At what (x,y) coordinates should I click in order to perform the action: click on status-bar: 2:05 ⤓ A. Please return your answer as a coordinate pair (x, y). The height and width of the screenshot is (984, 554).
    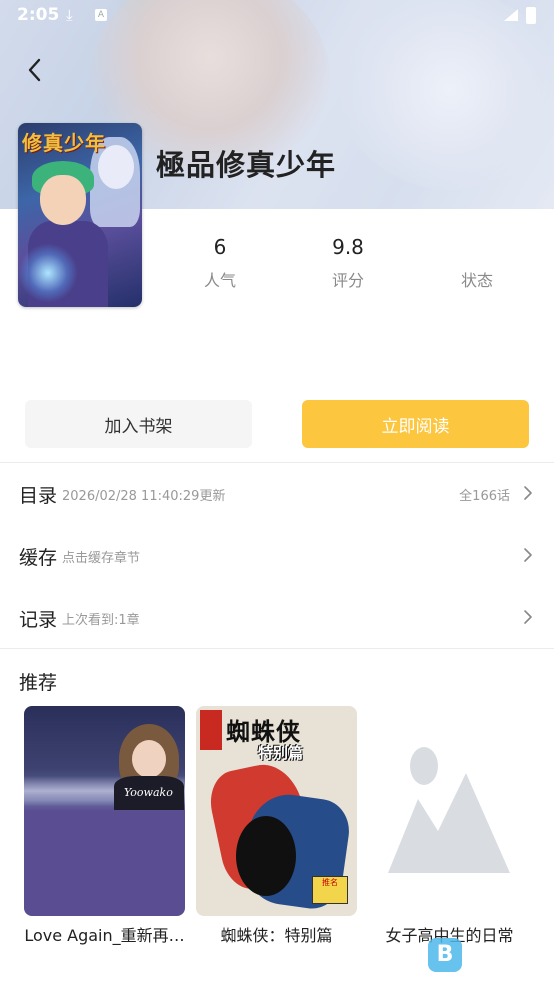
    Looking at the image, I should click on (277, 16).